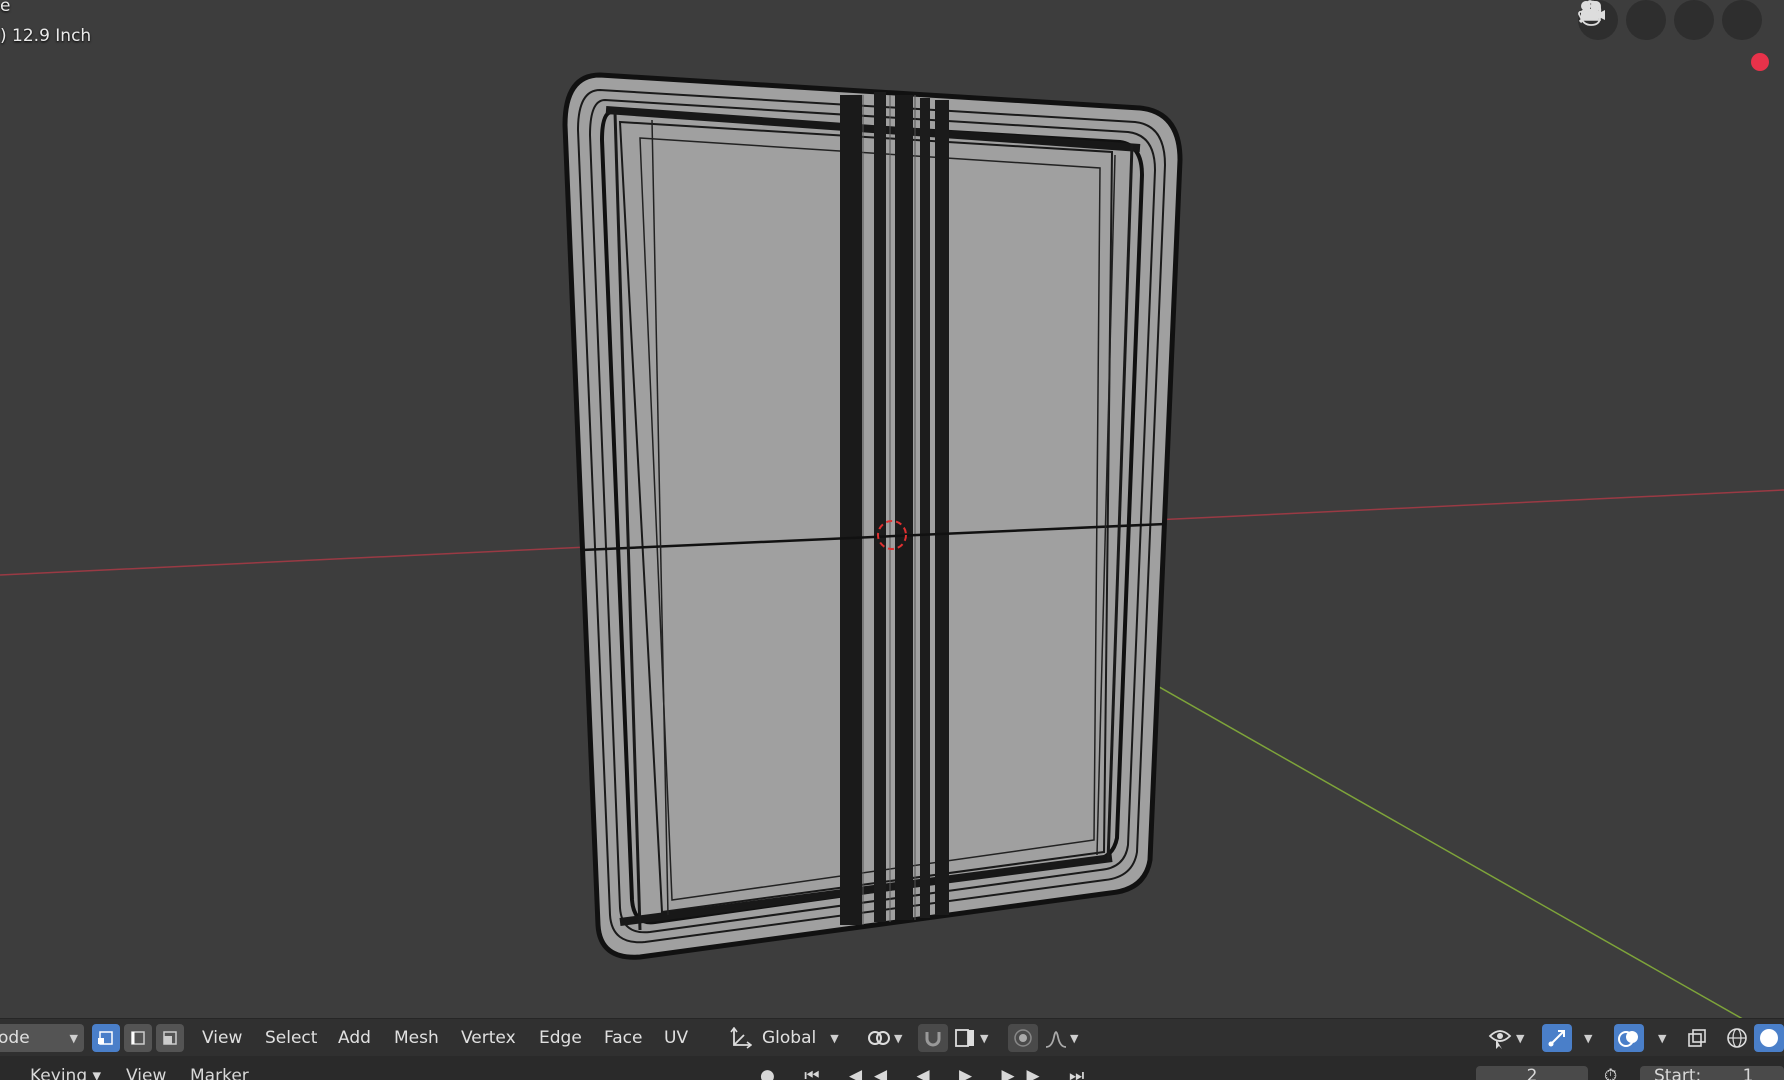 The width and height of the screenshot is (1784, 1080). I want to click on overlay-dropdown: ▼, so click(1659, 1038).